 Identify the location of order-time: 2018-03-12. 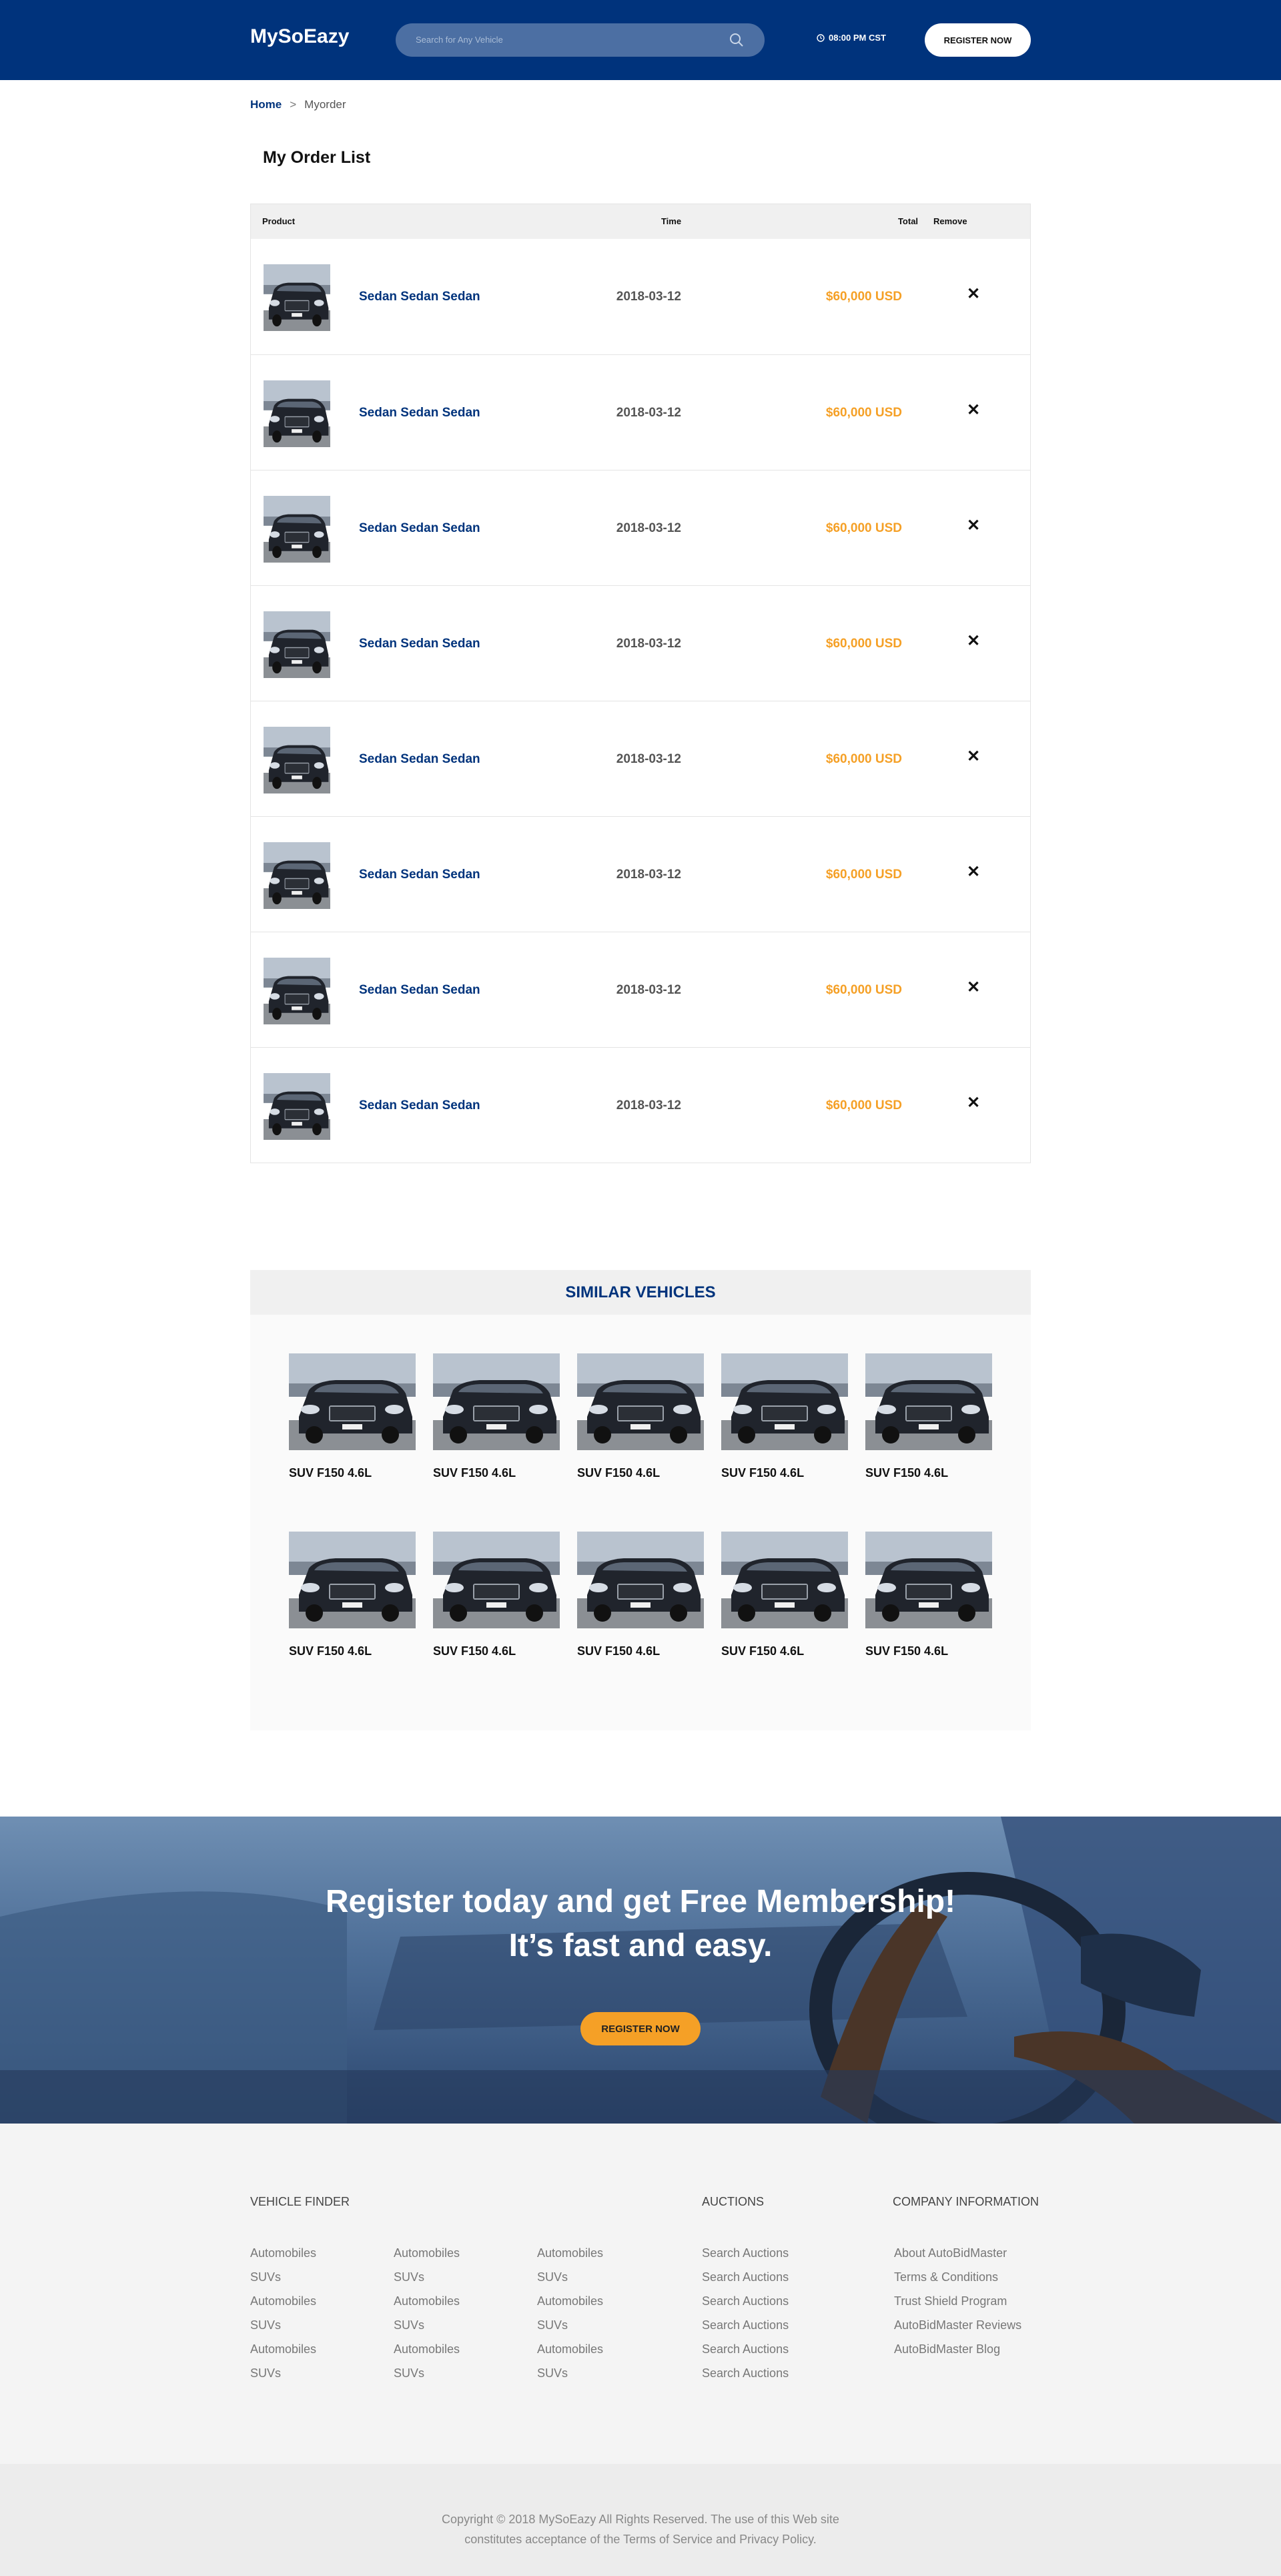
(649, 1105).